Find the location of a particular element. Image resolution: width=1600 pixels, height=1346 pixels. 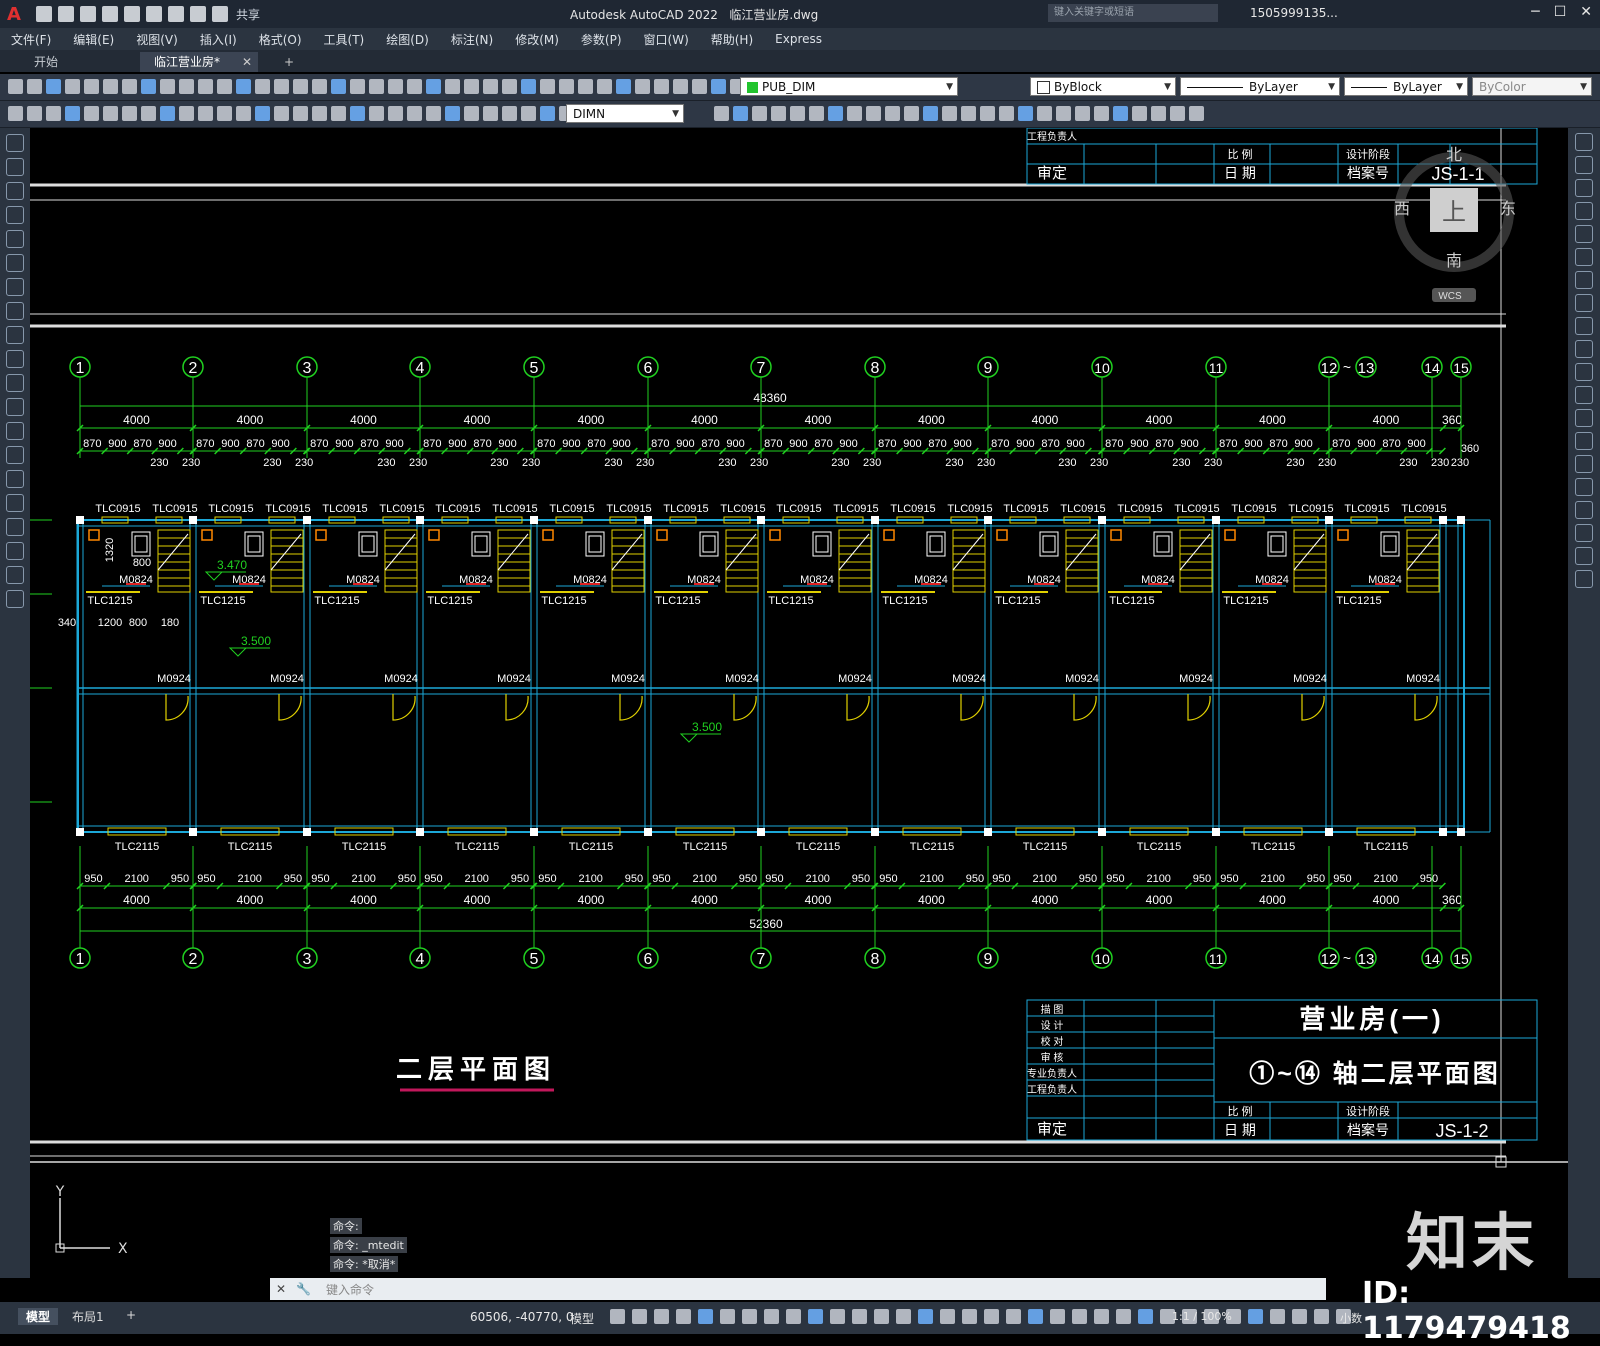

new-tab-button: + is located at coordinates (289, 62).